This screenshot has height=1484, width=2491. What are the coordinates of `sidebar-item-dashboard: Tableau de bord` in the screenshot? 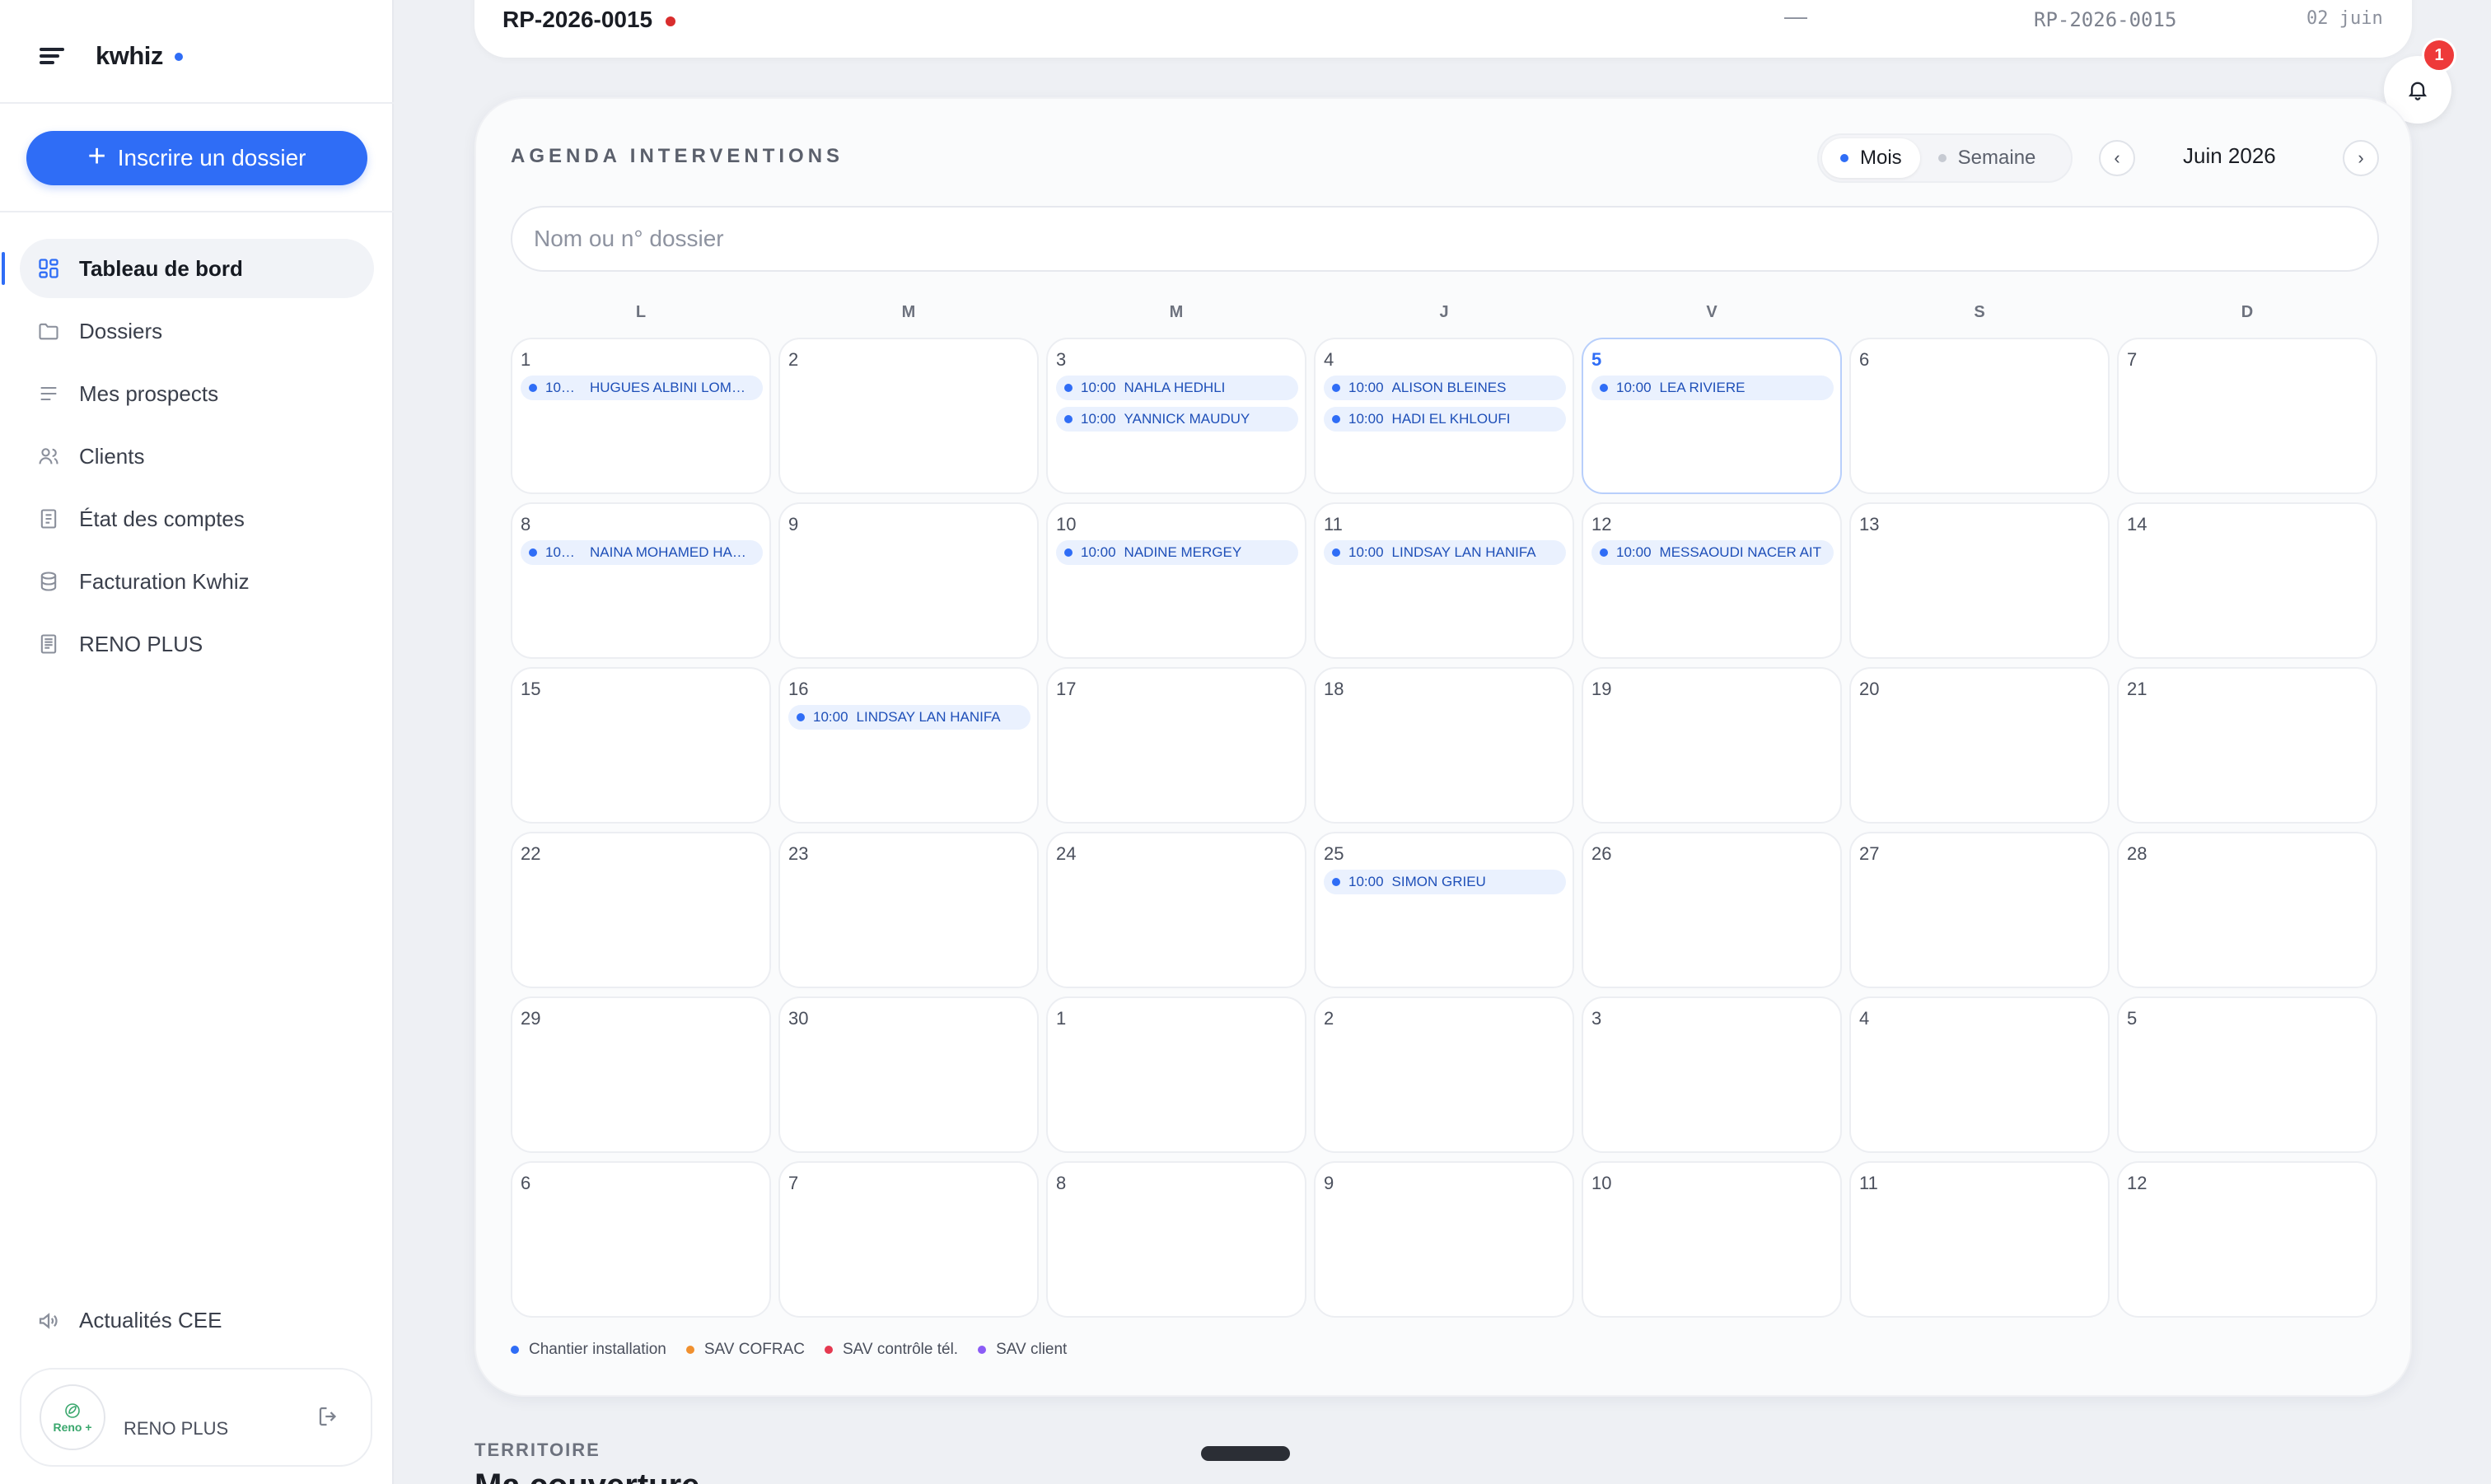 It's located at (188, 268).